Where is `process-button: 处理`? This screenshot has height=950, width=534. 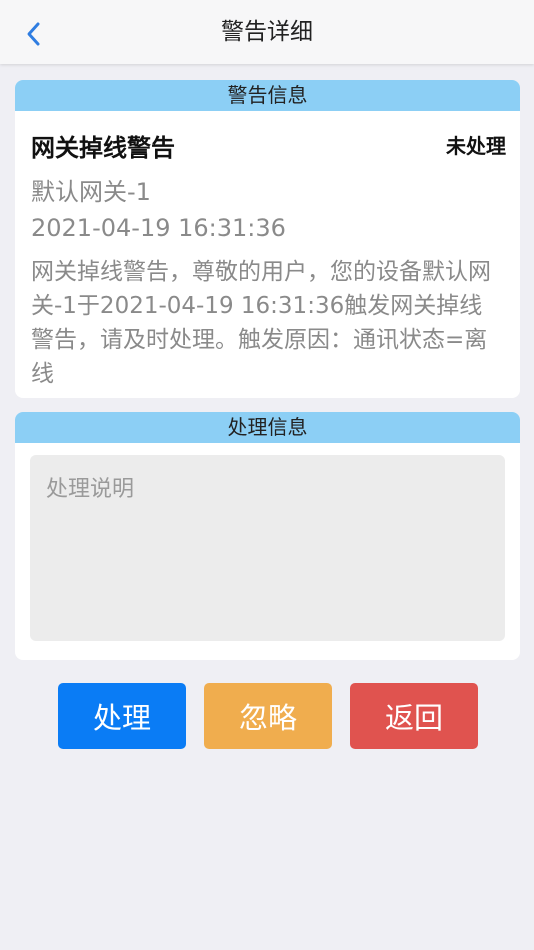 process-button: 处理 is located at coordinates (122, 716).